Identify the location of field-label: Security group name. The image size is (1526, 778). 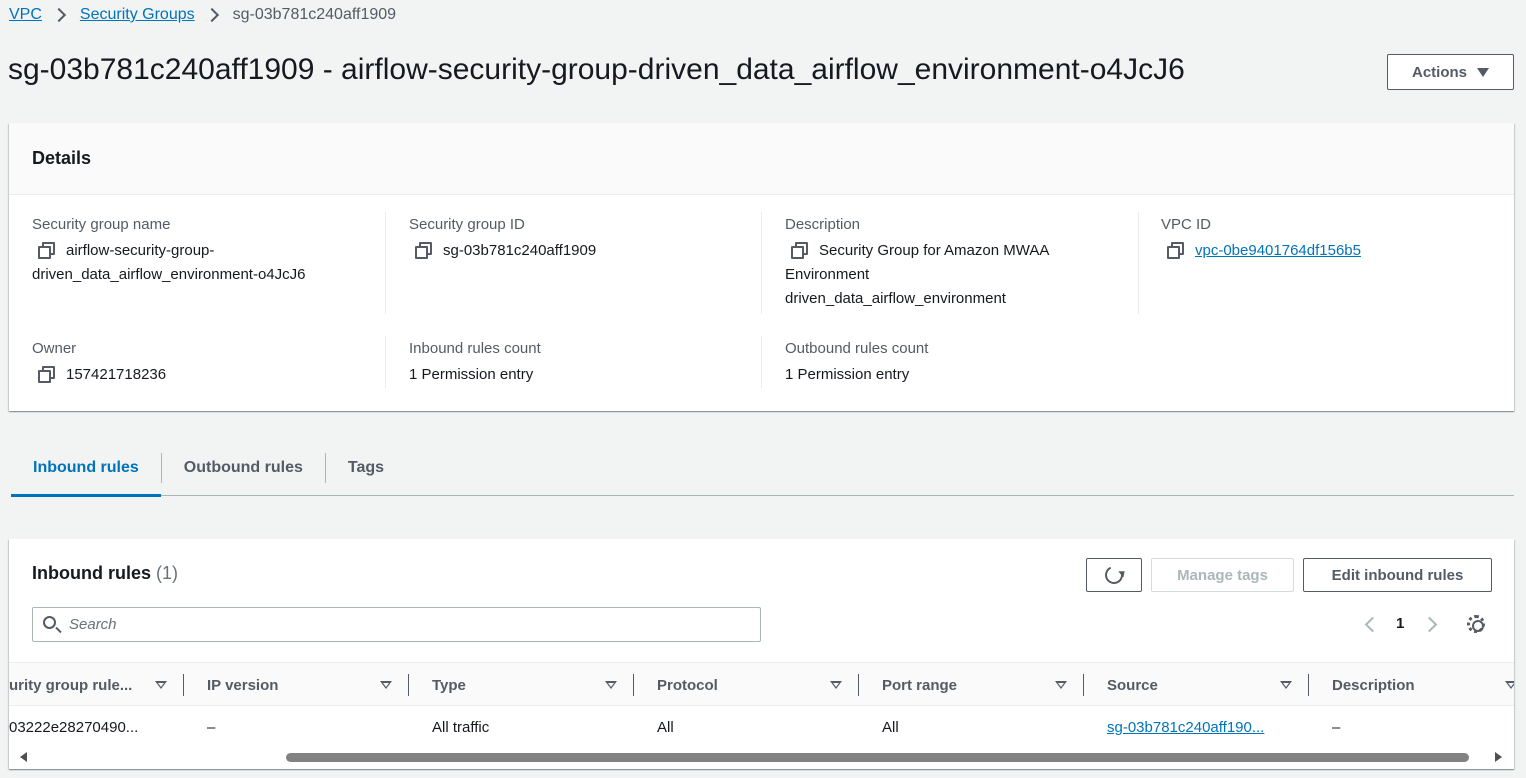
(101, 224).